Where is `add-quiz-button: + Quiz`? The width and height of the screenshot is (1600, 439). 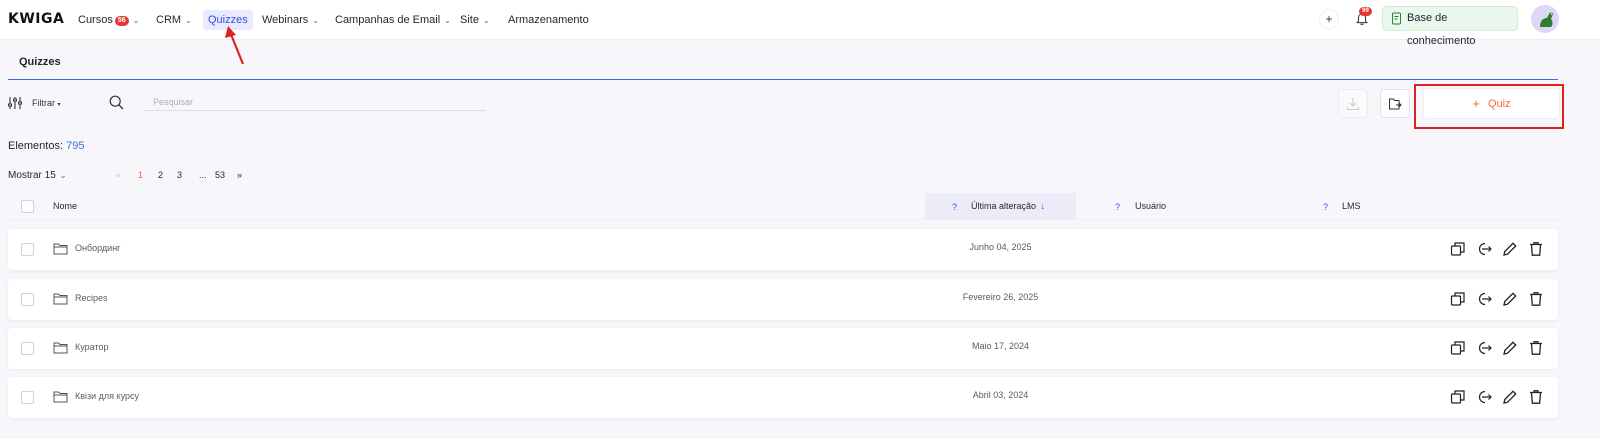
add-quiz-button: + Quiz is located at coordinates (1491, 103).